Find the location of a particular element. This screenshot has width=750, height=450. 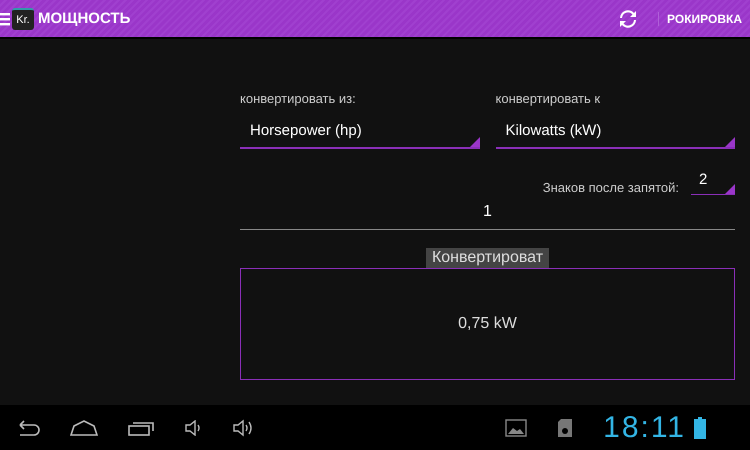

to-label: конвертировать к is located at coordinates (549, 98).